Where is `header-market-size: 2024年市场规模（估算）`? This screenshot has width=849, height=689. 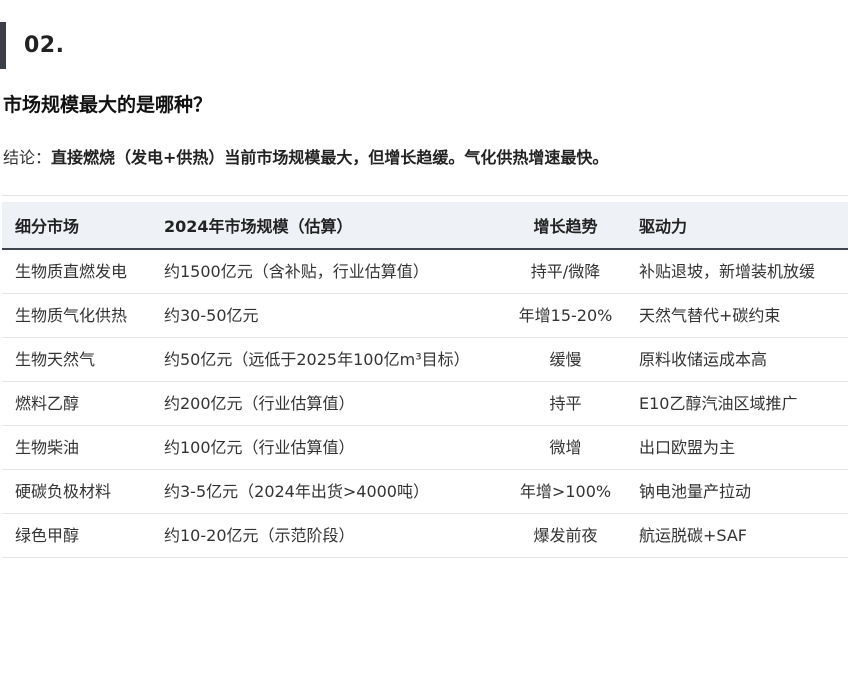
header-market-size: 2024年市场规模（估算） is located at coordinates (328, 223).